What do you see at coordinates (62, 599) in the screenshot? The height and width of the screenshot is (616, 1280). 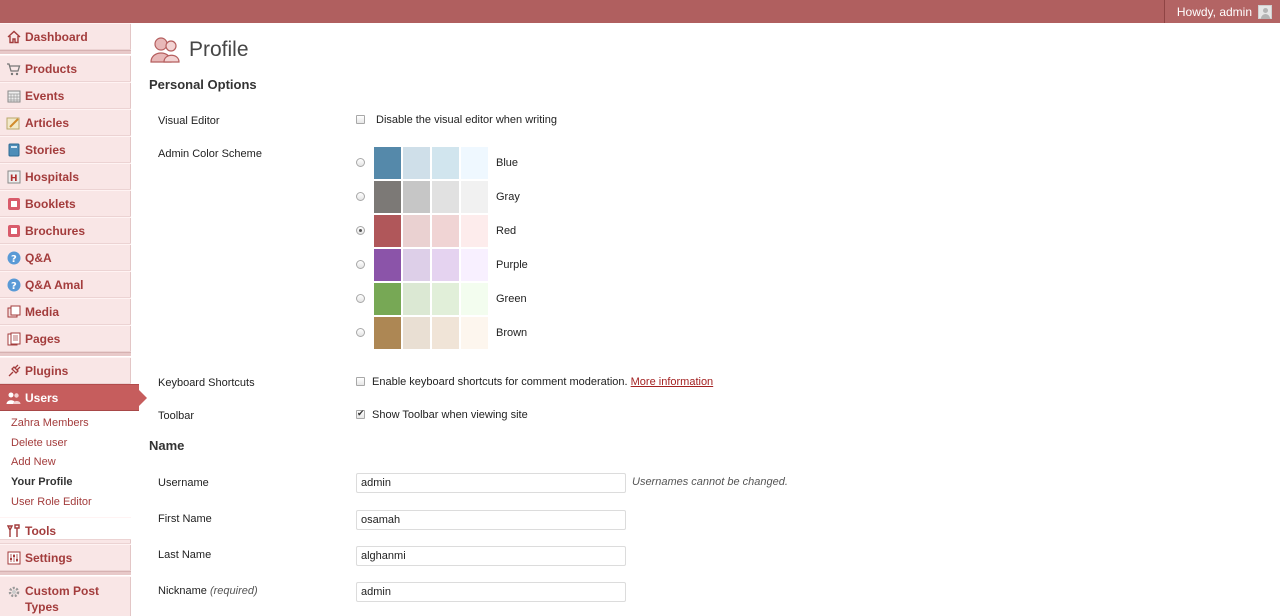 I see `sidebar-item-label: Custom Post Types` at bounding box center [62, 599].